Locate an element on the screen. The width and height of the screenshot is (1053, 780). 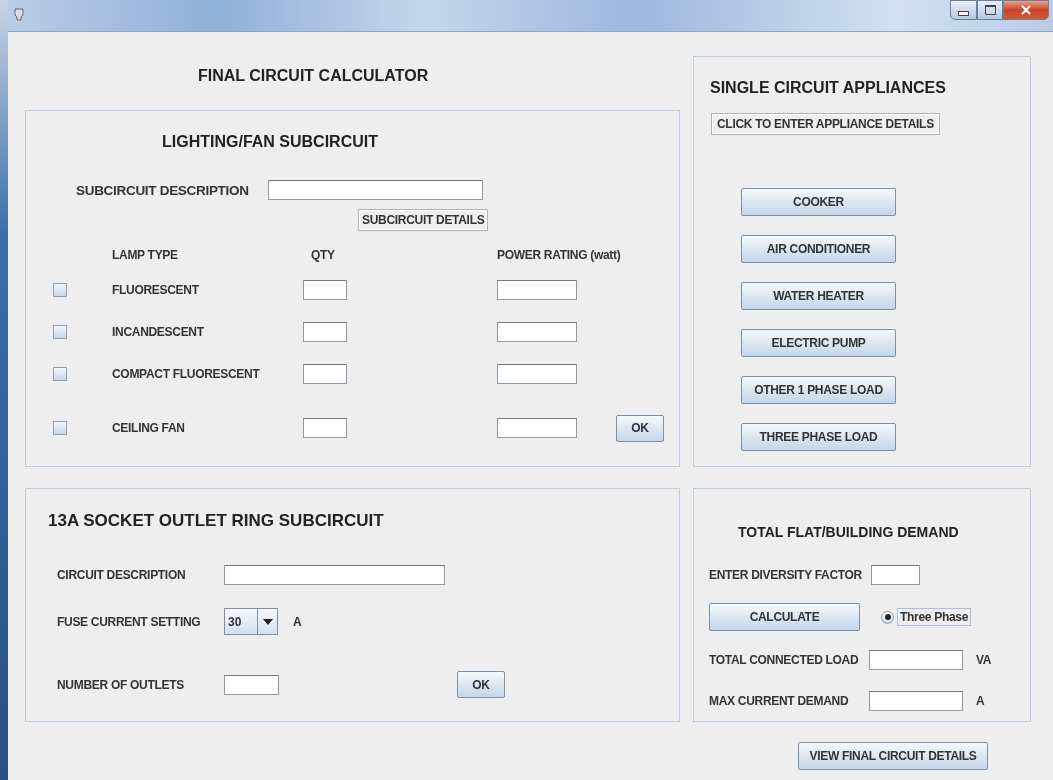
close-button is located at coordinates (1026, 10).